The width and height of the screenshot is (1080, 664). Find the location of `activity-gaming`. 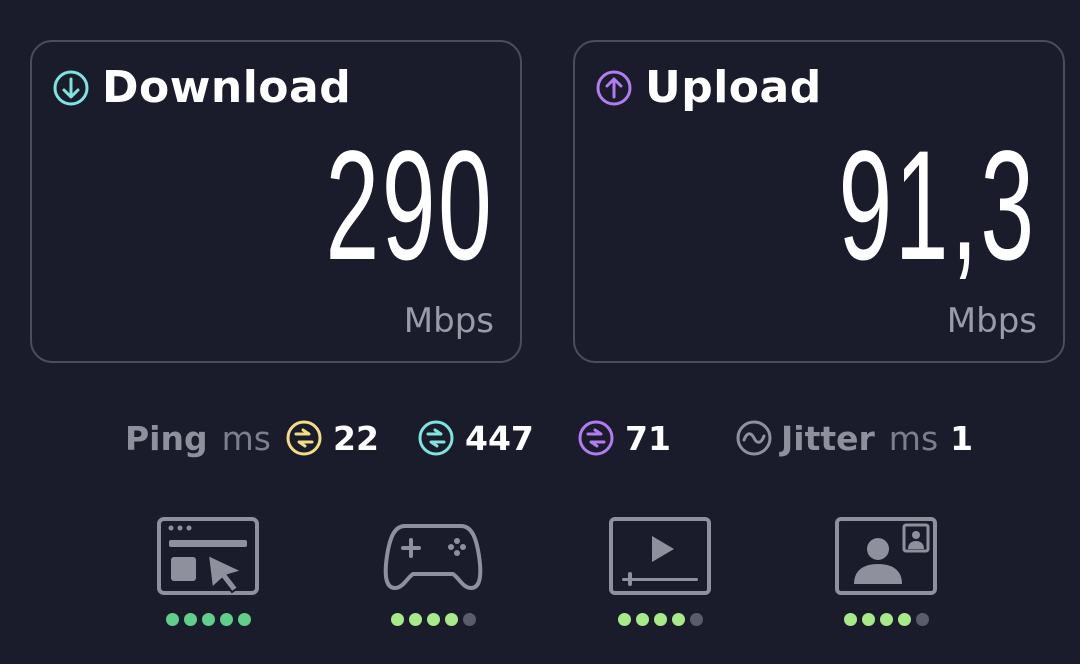

activity-gaming is located at coordinates (433, 576).